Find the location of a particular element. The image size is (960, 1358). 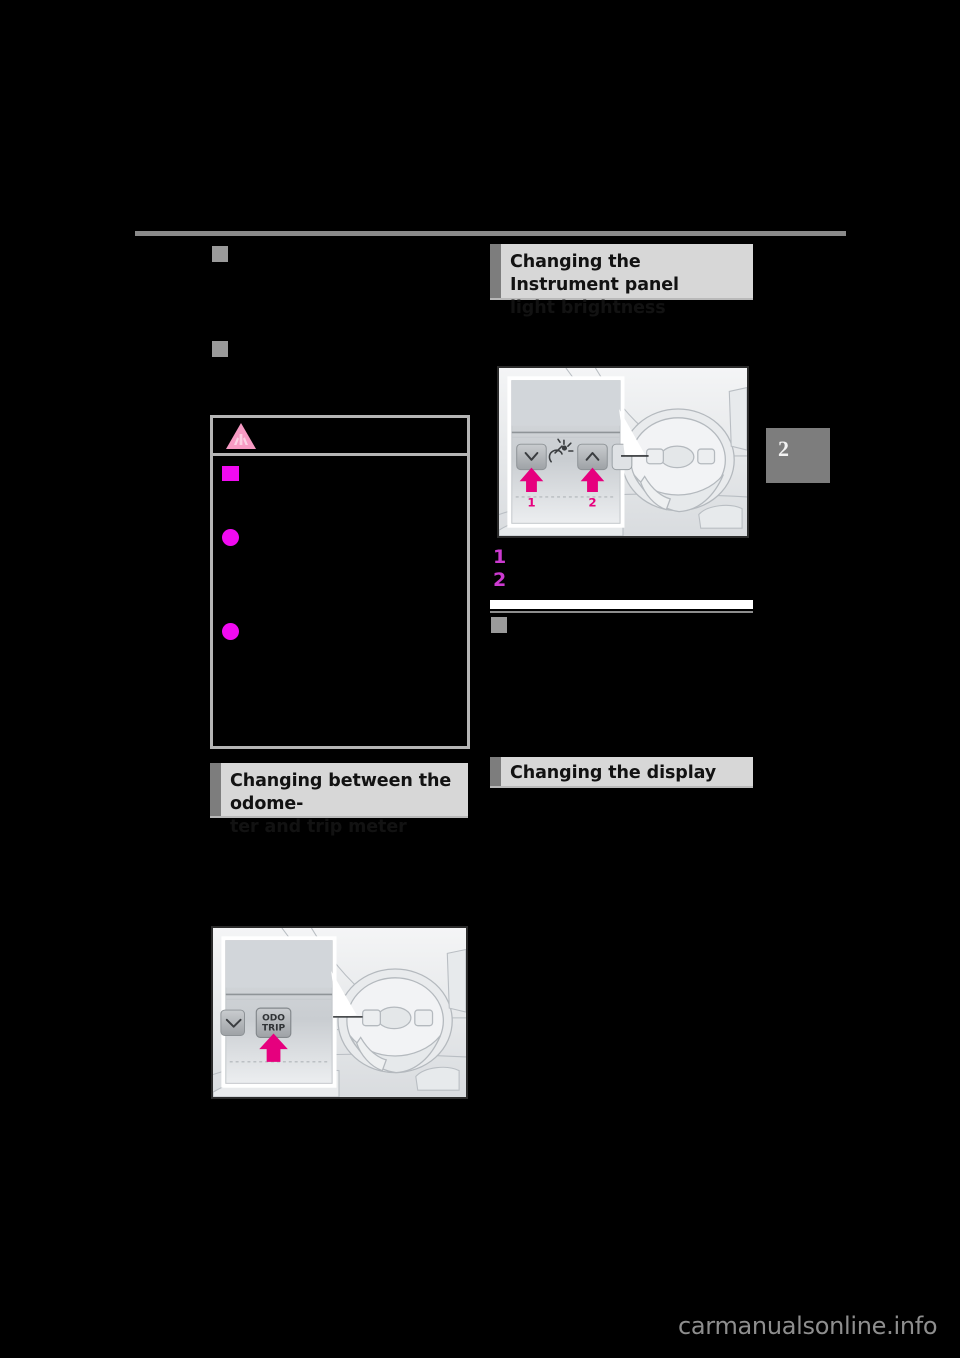

svg-text: 1 is located at coordinates (531, 503).